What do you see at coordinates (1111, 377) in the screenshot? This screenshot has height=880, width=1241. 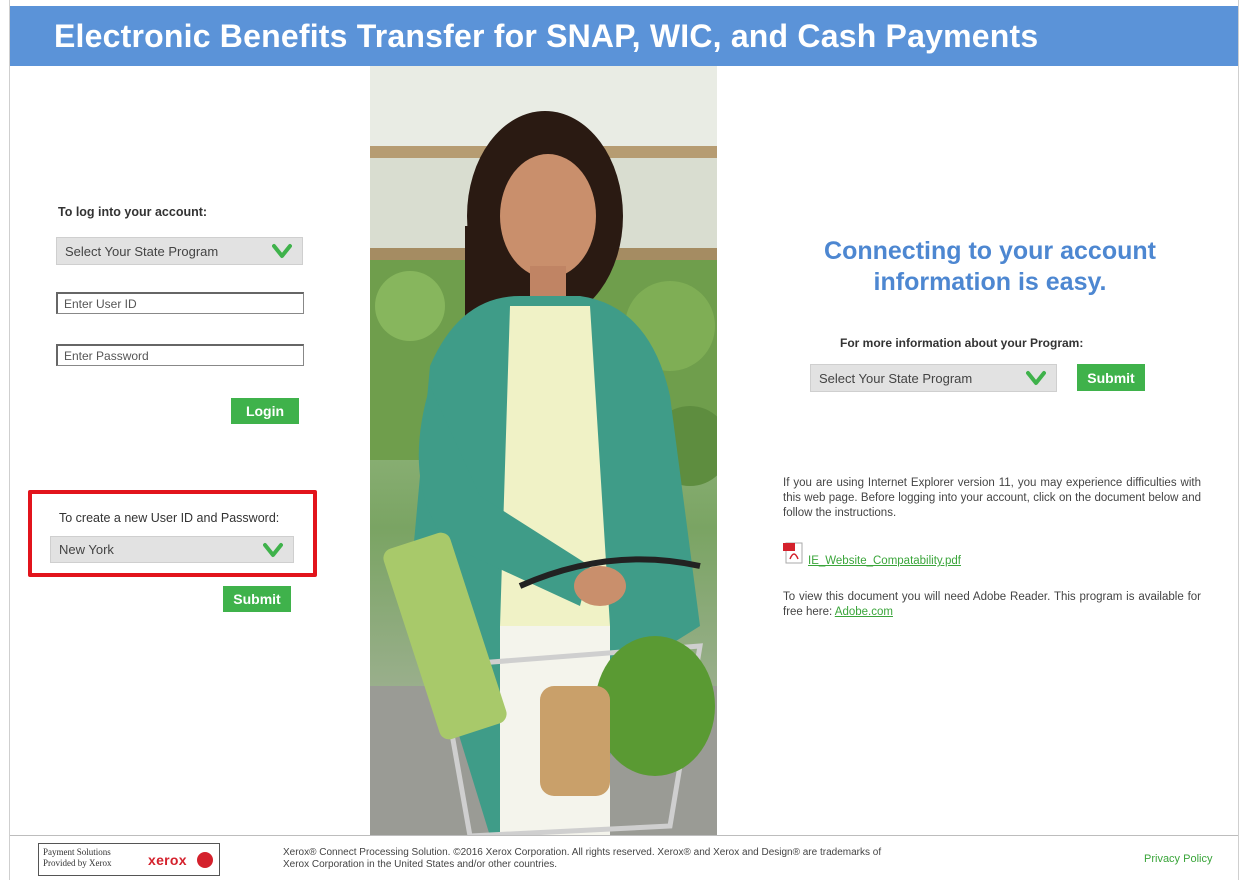 I see `program-submit-button: Submit` at bounding box center [1111, 377].